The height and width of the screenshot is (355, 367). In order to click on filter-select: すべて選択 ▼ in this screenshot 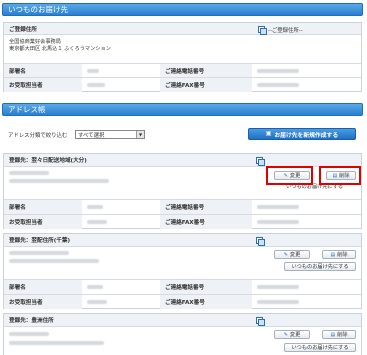, I will do `click(110, 134)`.